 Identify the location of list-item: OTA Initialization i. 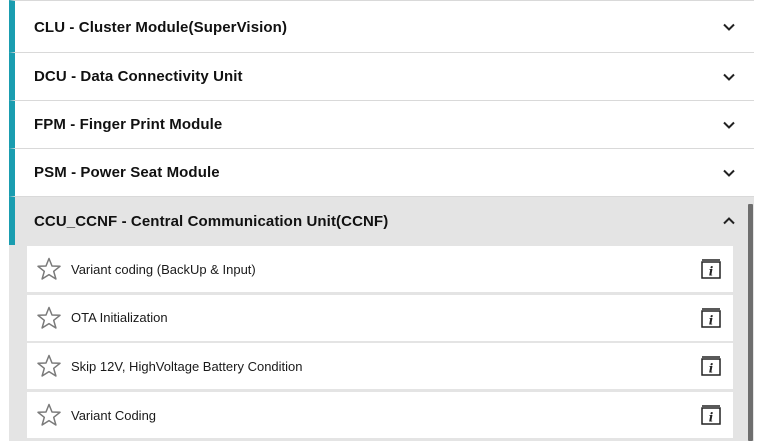
(380, 317).